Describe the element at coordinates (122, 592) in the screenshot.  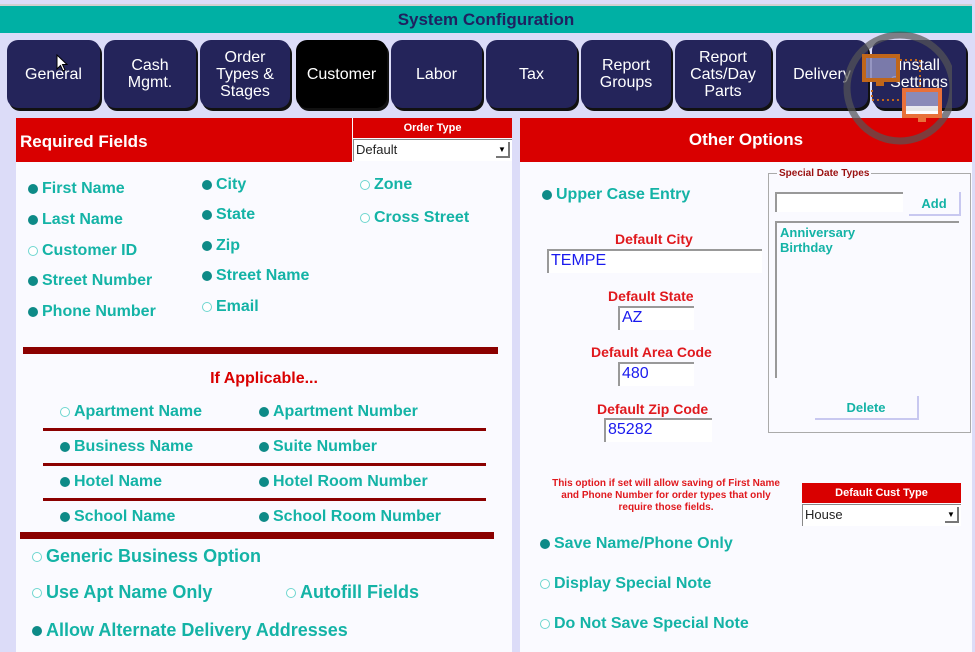
I see `option-use-apt-name-only: Use Apt Name Only` at that location.